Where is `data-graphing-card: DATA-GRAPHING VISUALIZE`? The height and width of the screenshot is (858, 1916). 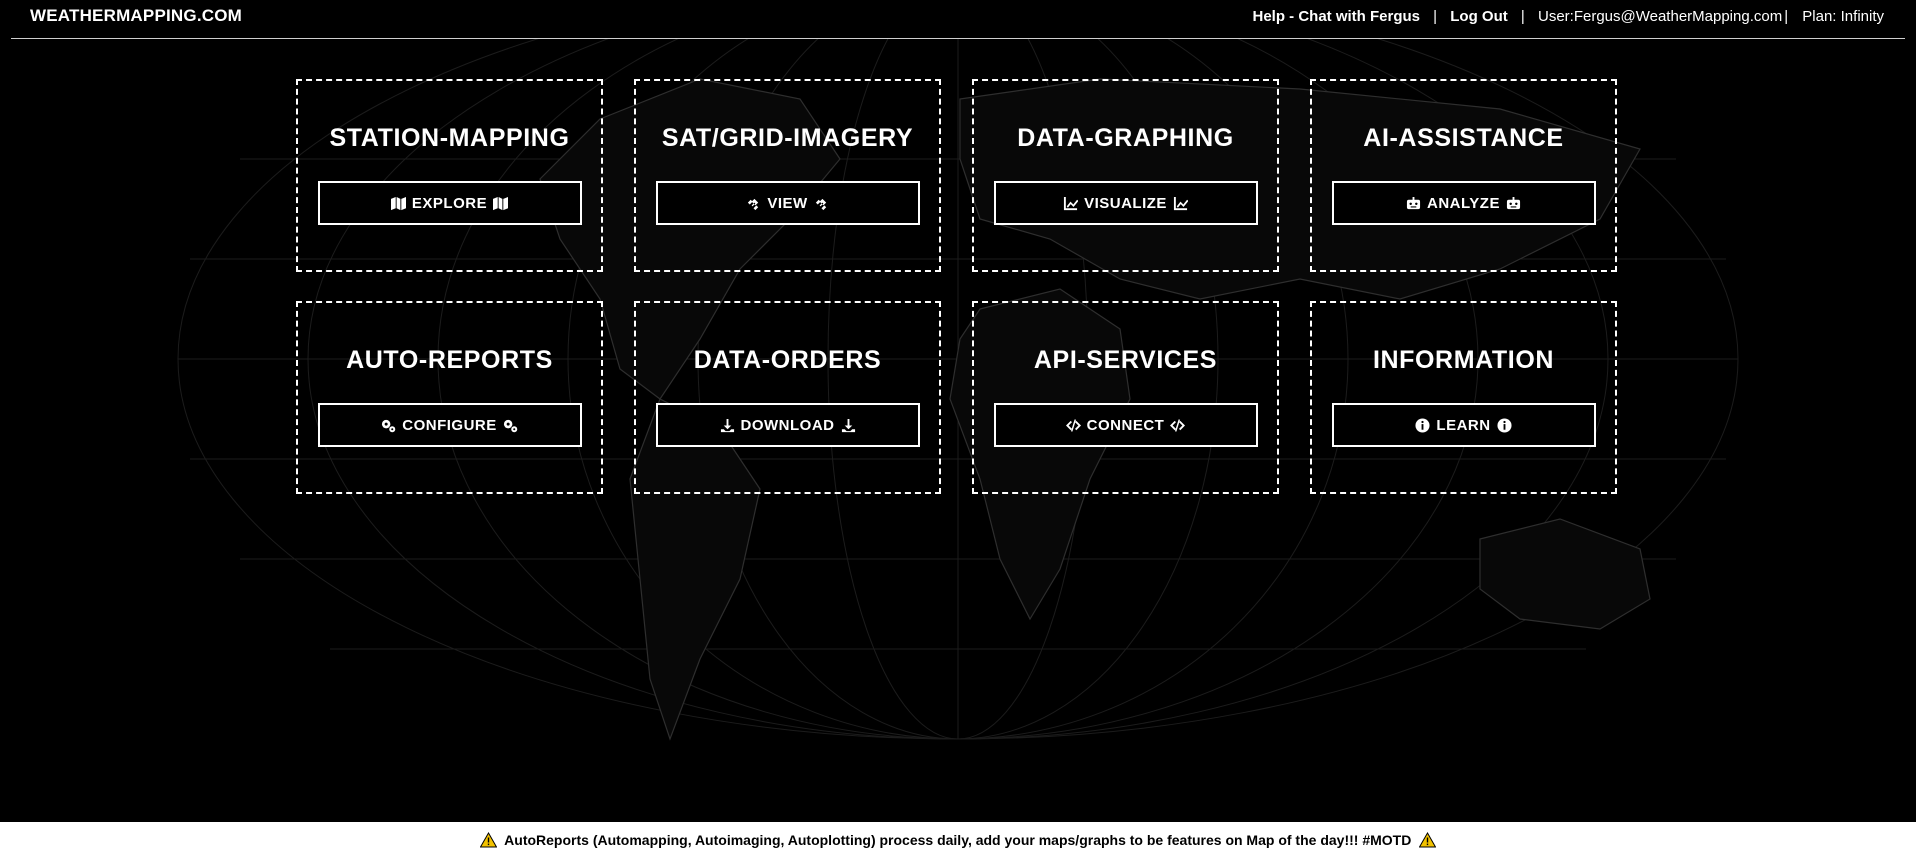 data-graphing-card: DATA-GRAPHING VISUALIZE is located at coordinates (1125, 175).